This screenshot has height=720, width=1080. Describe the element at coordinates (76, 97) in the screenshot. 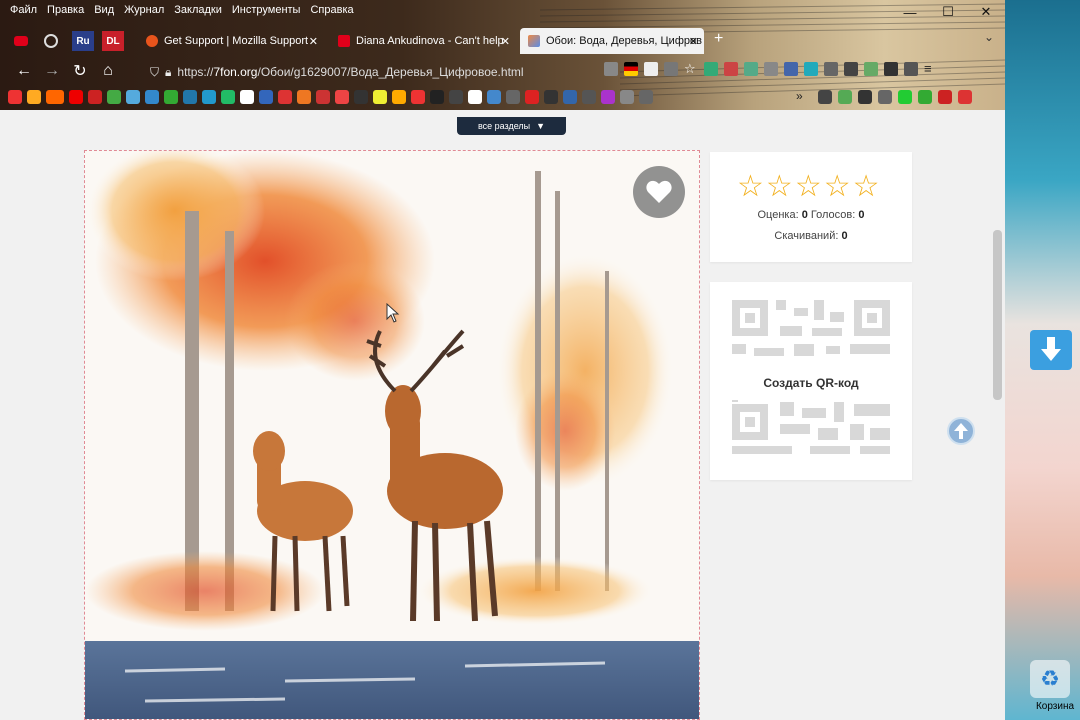

I see `bookmark-youtube-icon` at that location.